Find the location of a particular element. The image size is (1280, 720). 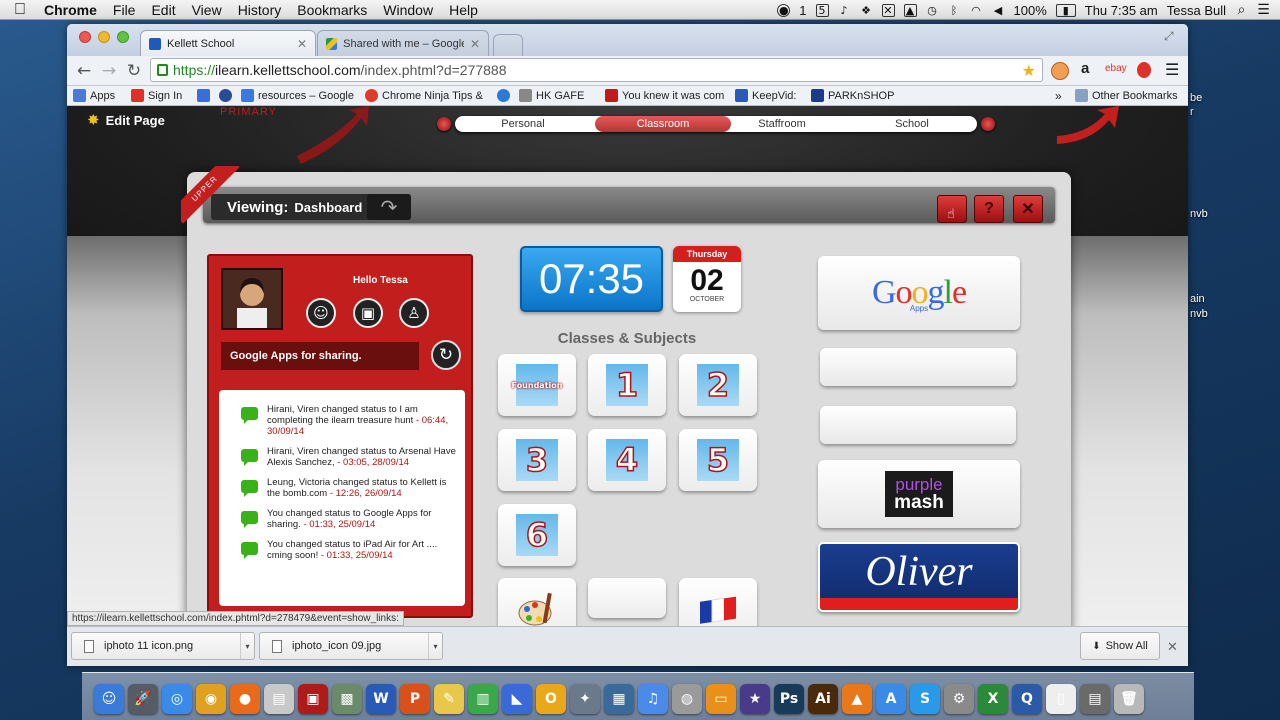

close-window-button is located at coordinates (85, 37).